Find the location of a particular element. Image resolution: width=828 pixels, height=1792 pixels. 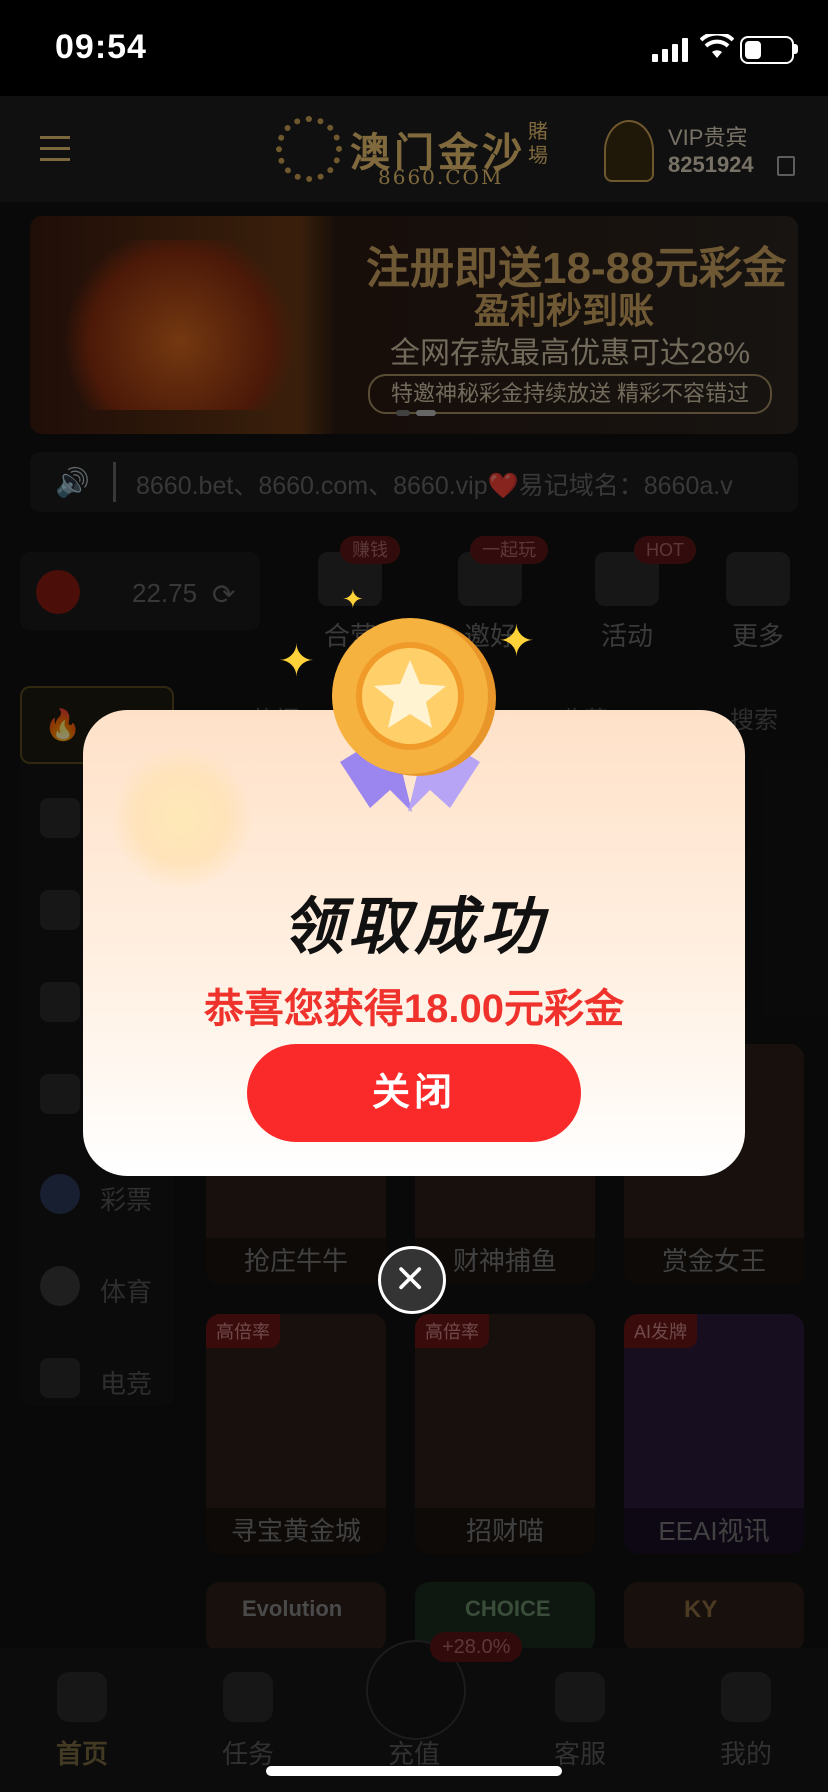

home-indicator is located at coordinates (414, 1771).